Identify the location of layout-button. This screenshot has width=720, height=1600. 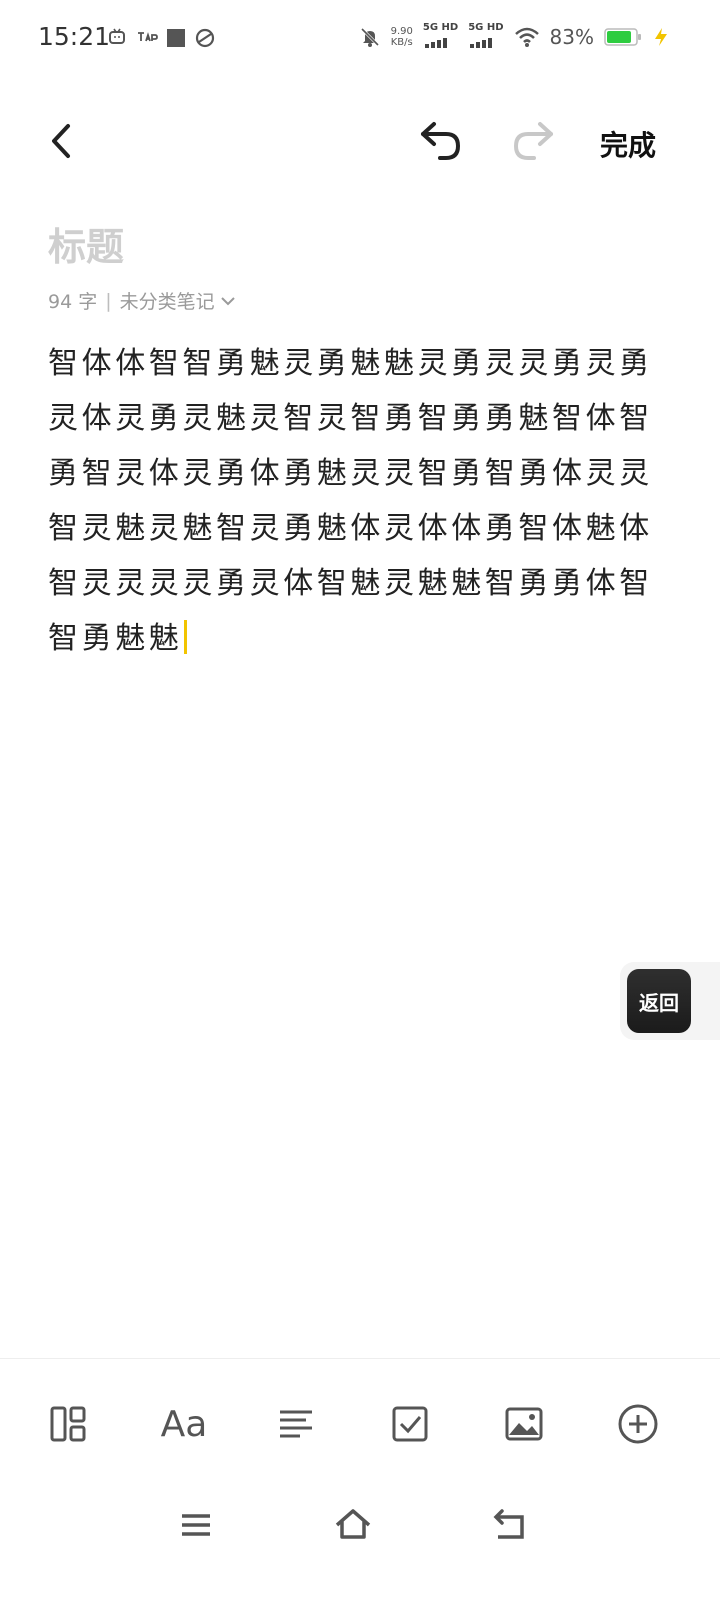
(68, 1424).